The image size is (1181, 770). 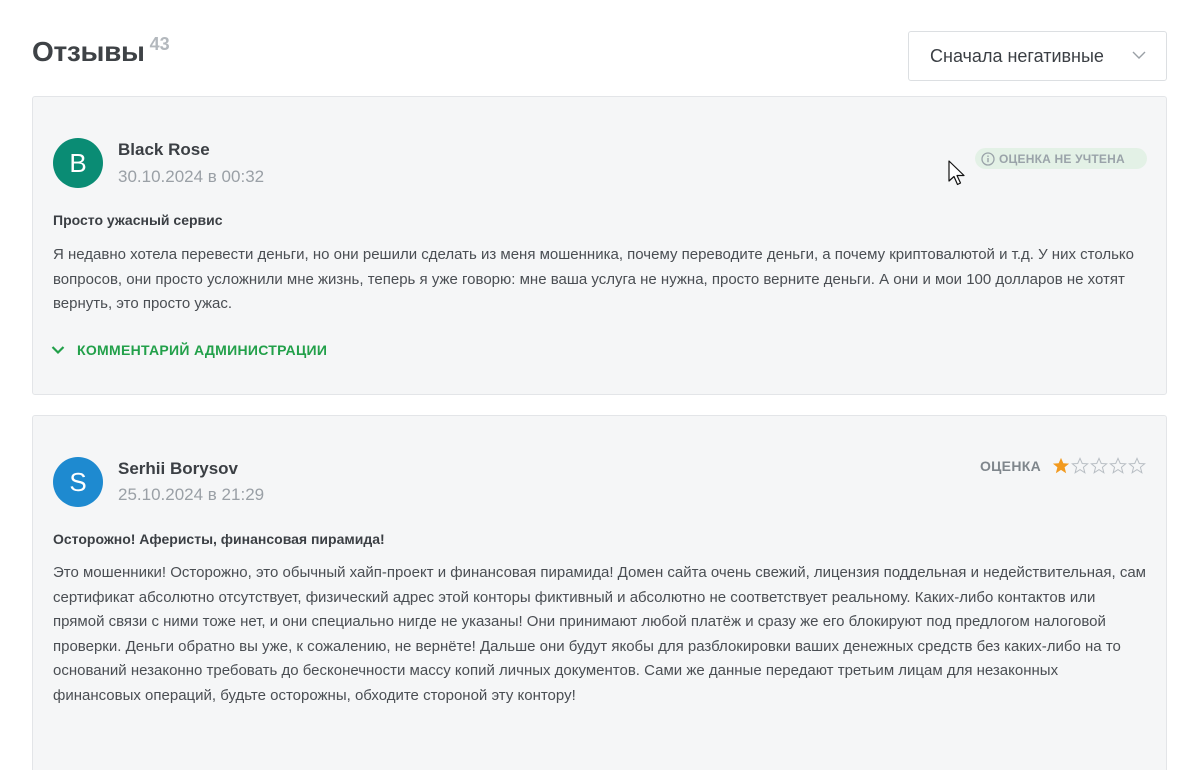 I want to click on info-icon, so click(x=988, y=158).